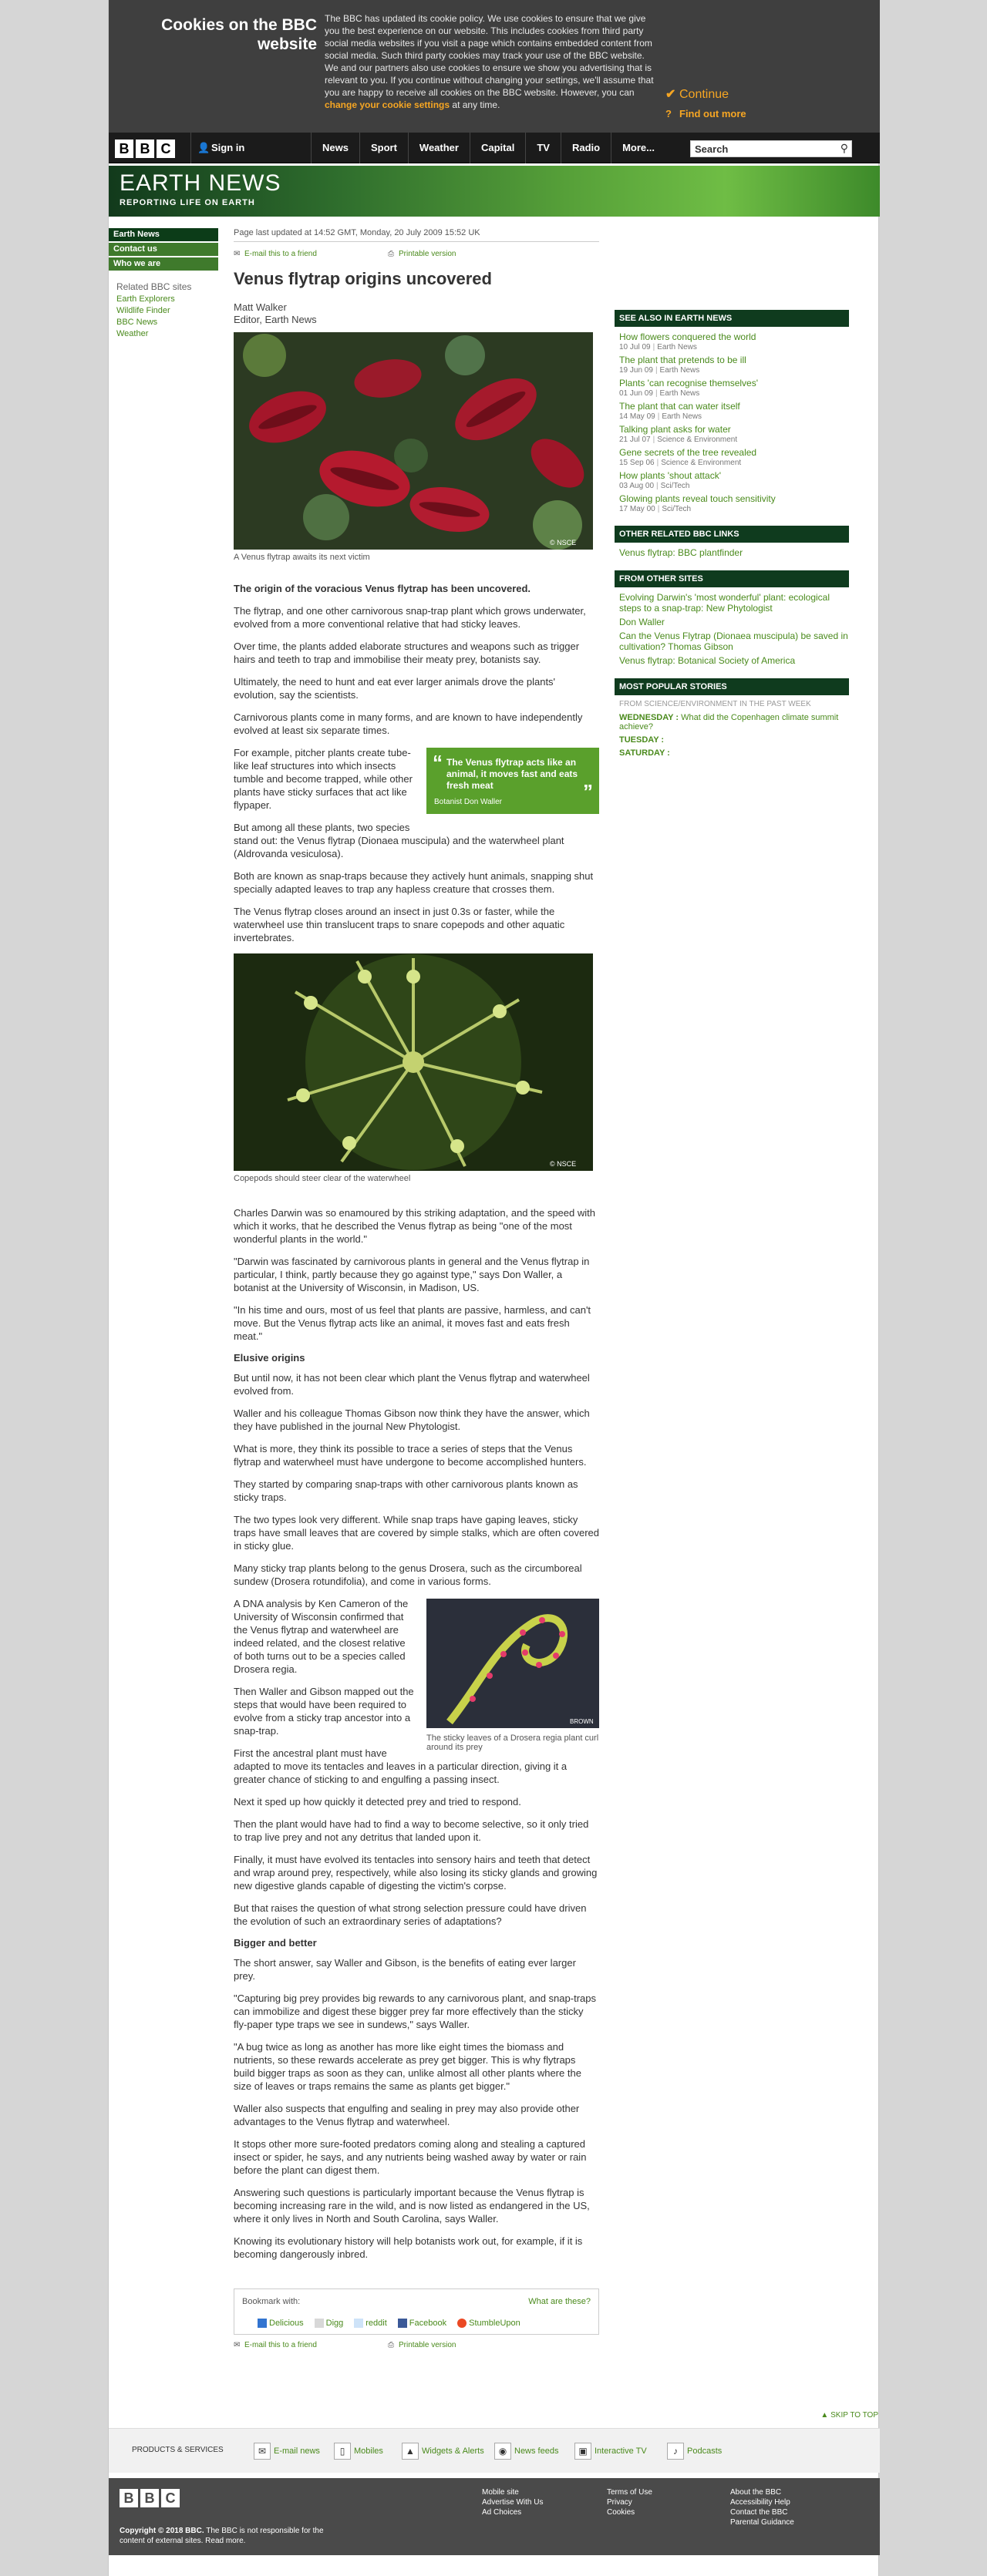 Image resolution: width=987 pixels, height=2576 pixels. I want to click on footer-link: Terms of Use, so click(629, 2492).